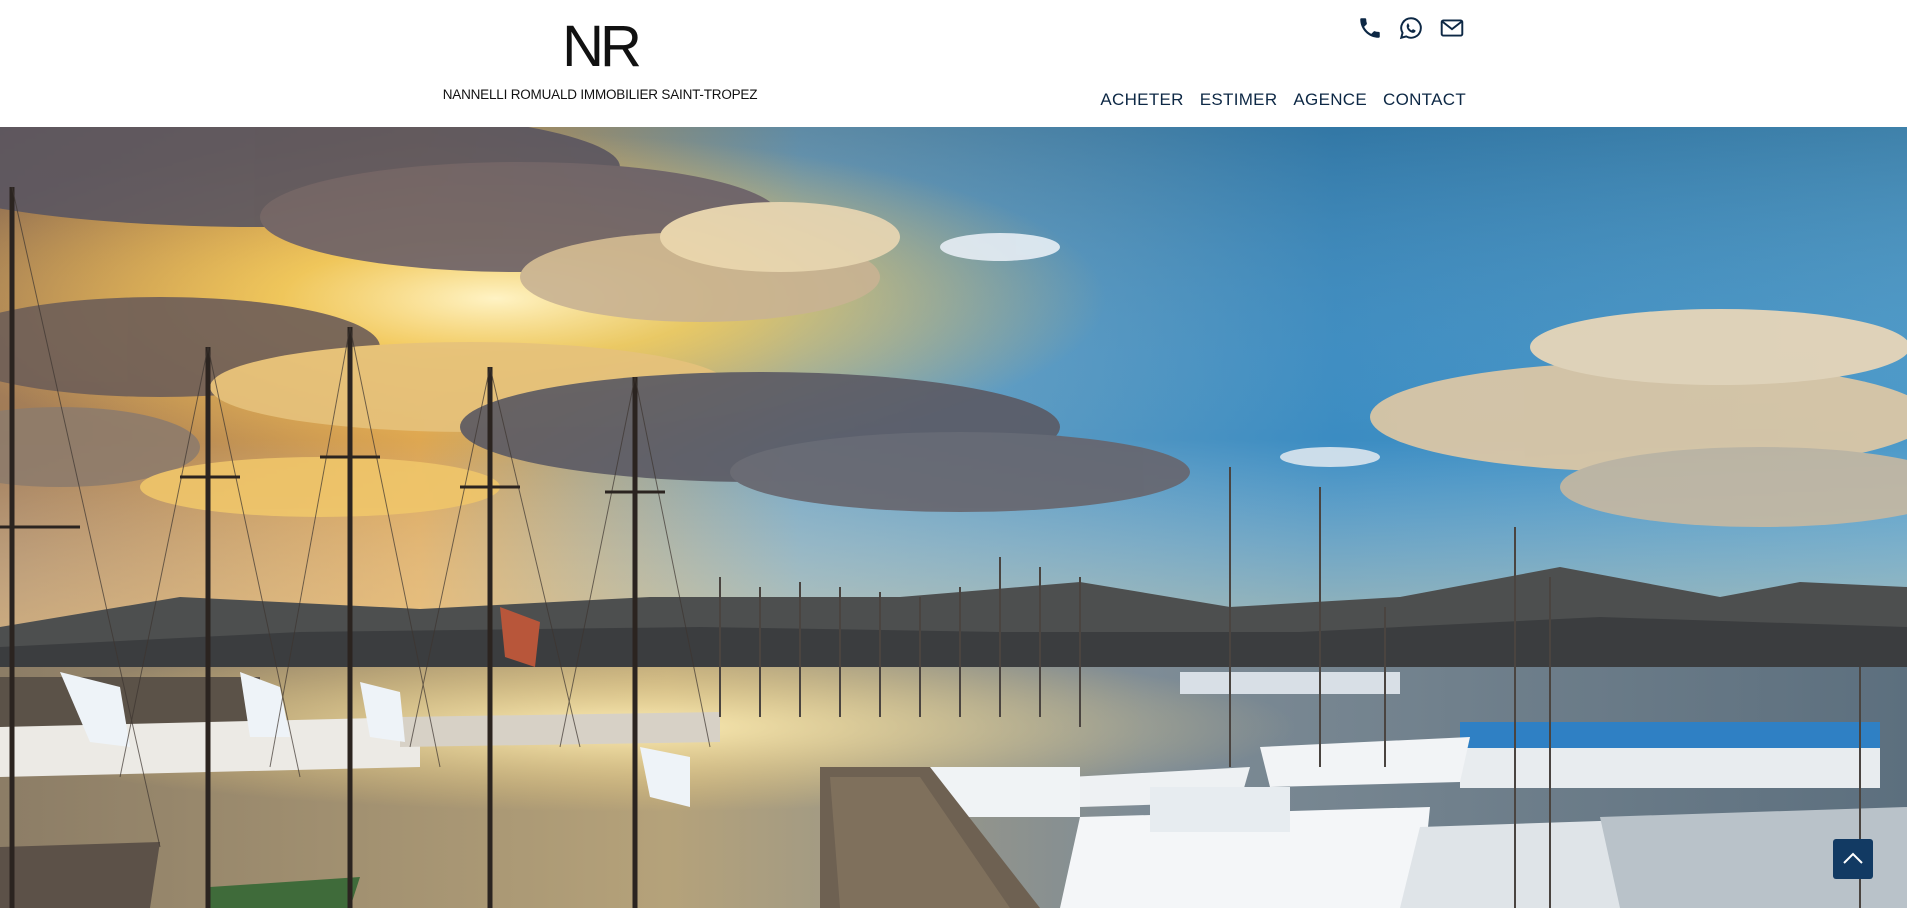  I want to click on mail-link, so click(1452, 28).